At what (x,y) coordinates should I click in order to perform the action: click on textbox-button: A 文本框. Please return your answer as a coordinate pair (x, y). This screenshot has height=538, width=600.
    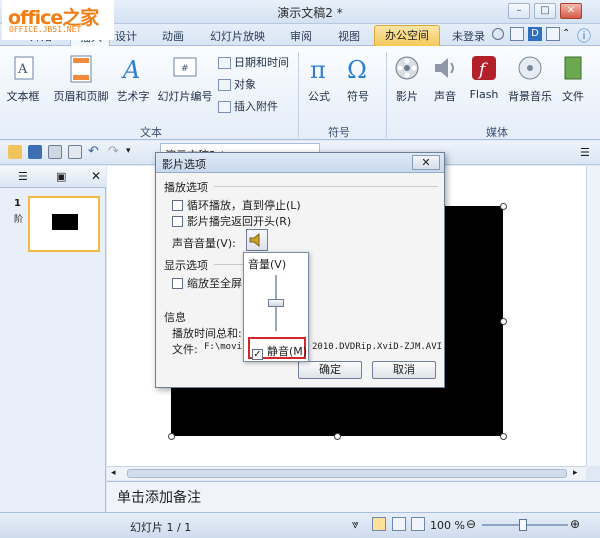
    Looking at the image, I should click on (23, 79).